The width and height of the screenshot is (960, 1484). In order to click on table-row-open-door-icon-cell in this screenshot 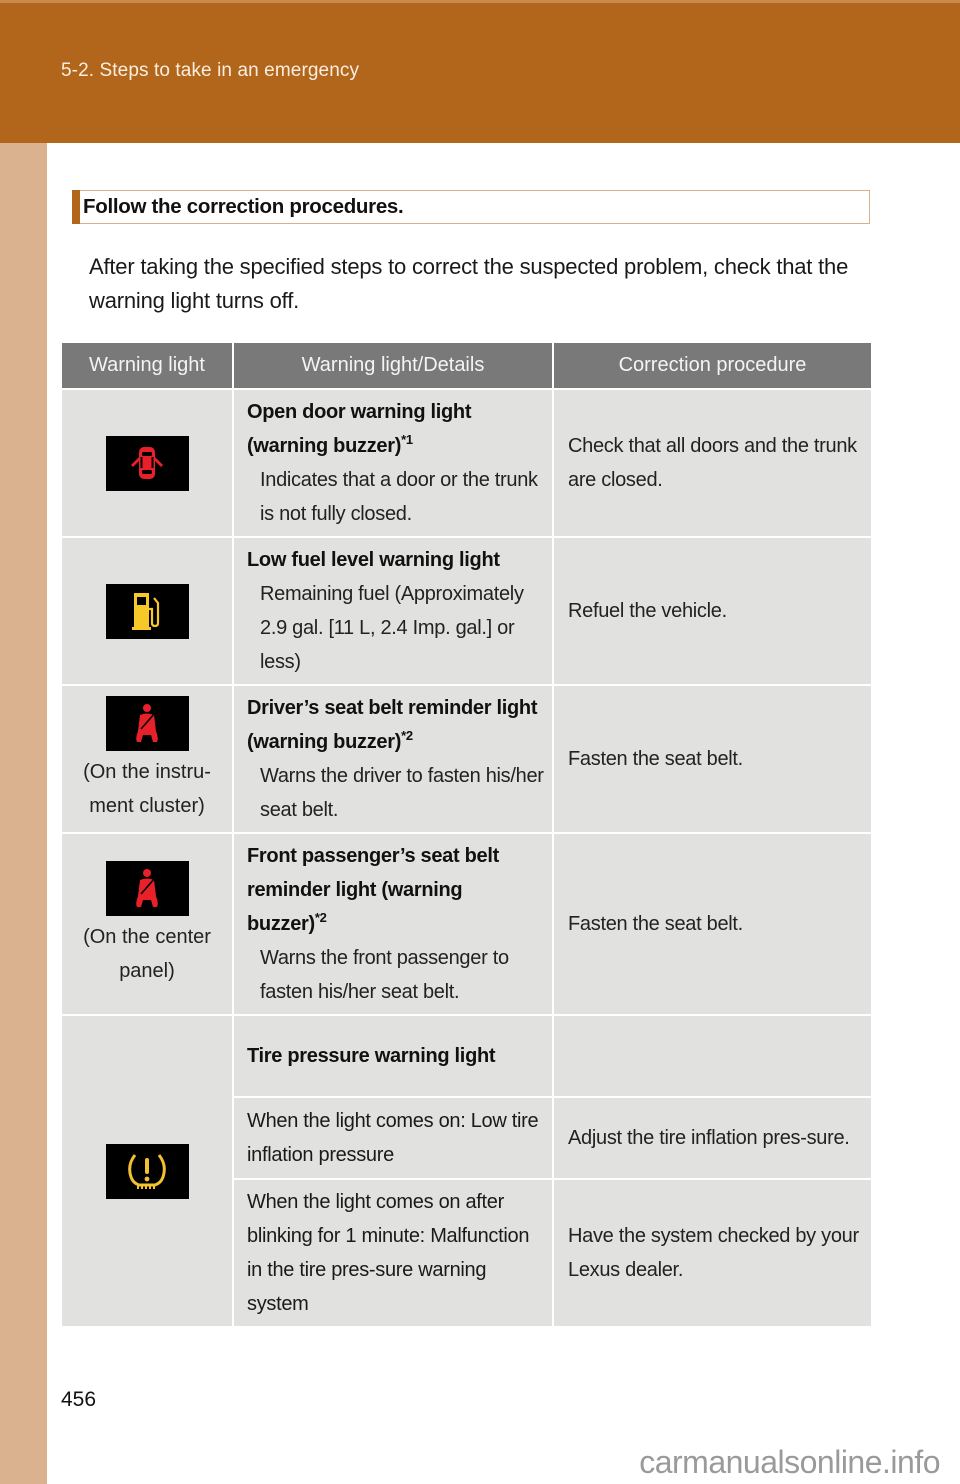, I will do `click(147, 463)`.